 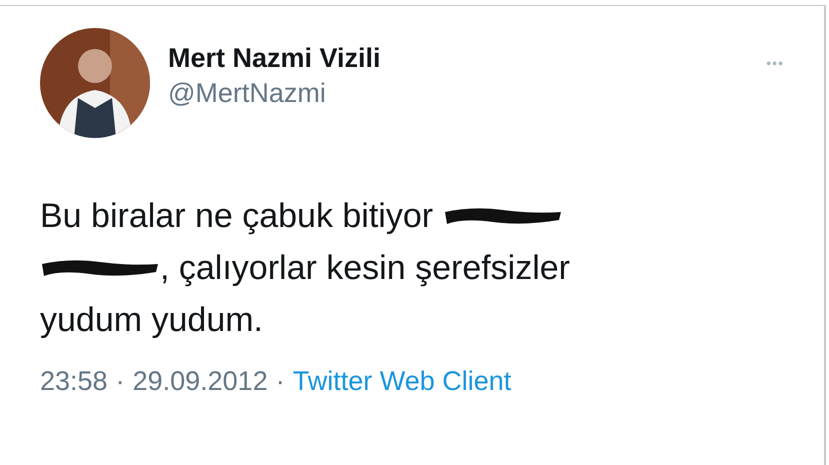 What do you see at coordinates (275, 58) in the screenshot?
I see `author-name: Mert Nazmi Vizili` at bounding box center [275, 58].